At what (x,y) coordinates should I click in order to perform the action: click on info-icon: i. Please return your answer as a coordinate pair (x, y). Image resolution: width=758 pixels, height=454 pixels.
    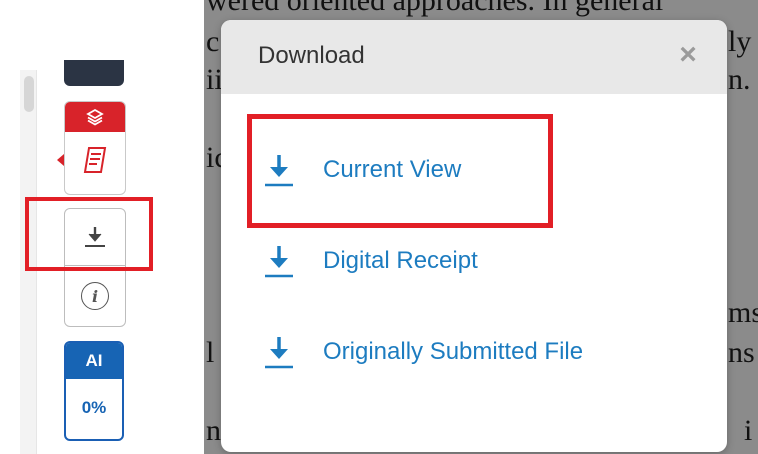
    Looking at the image, I should click on (95, 296).